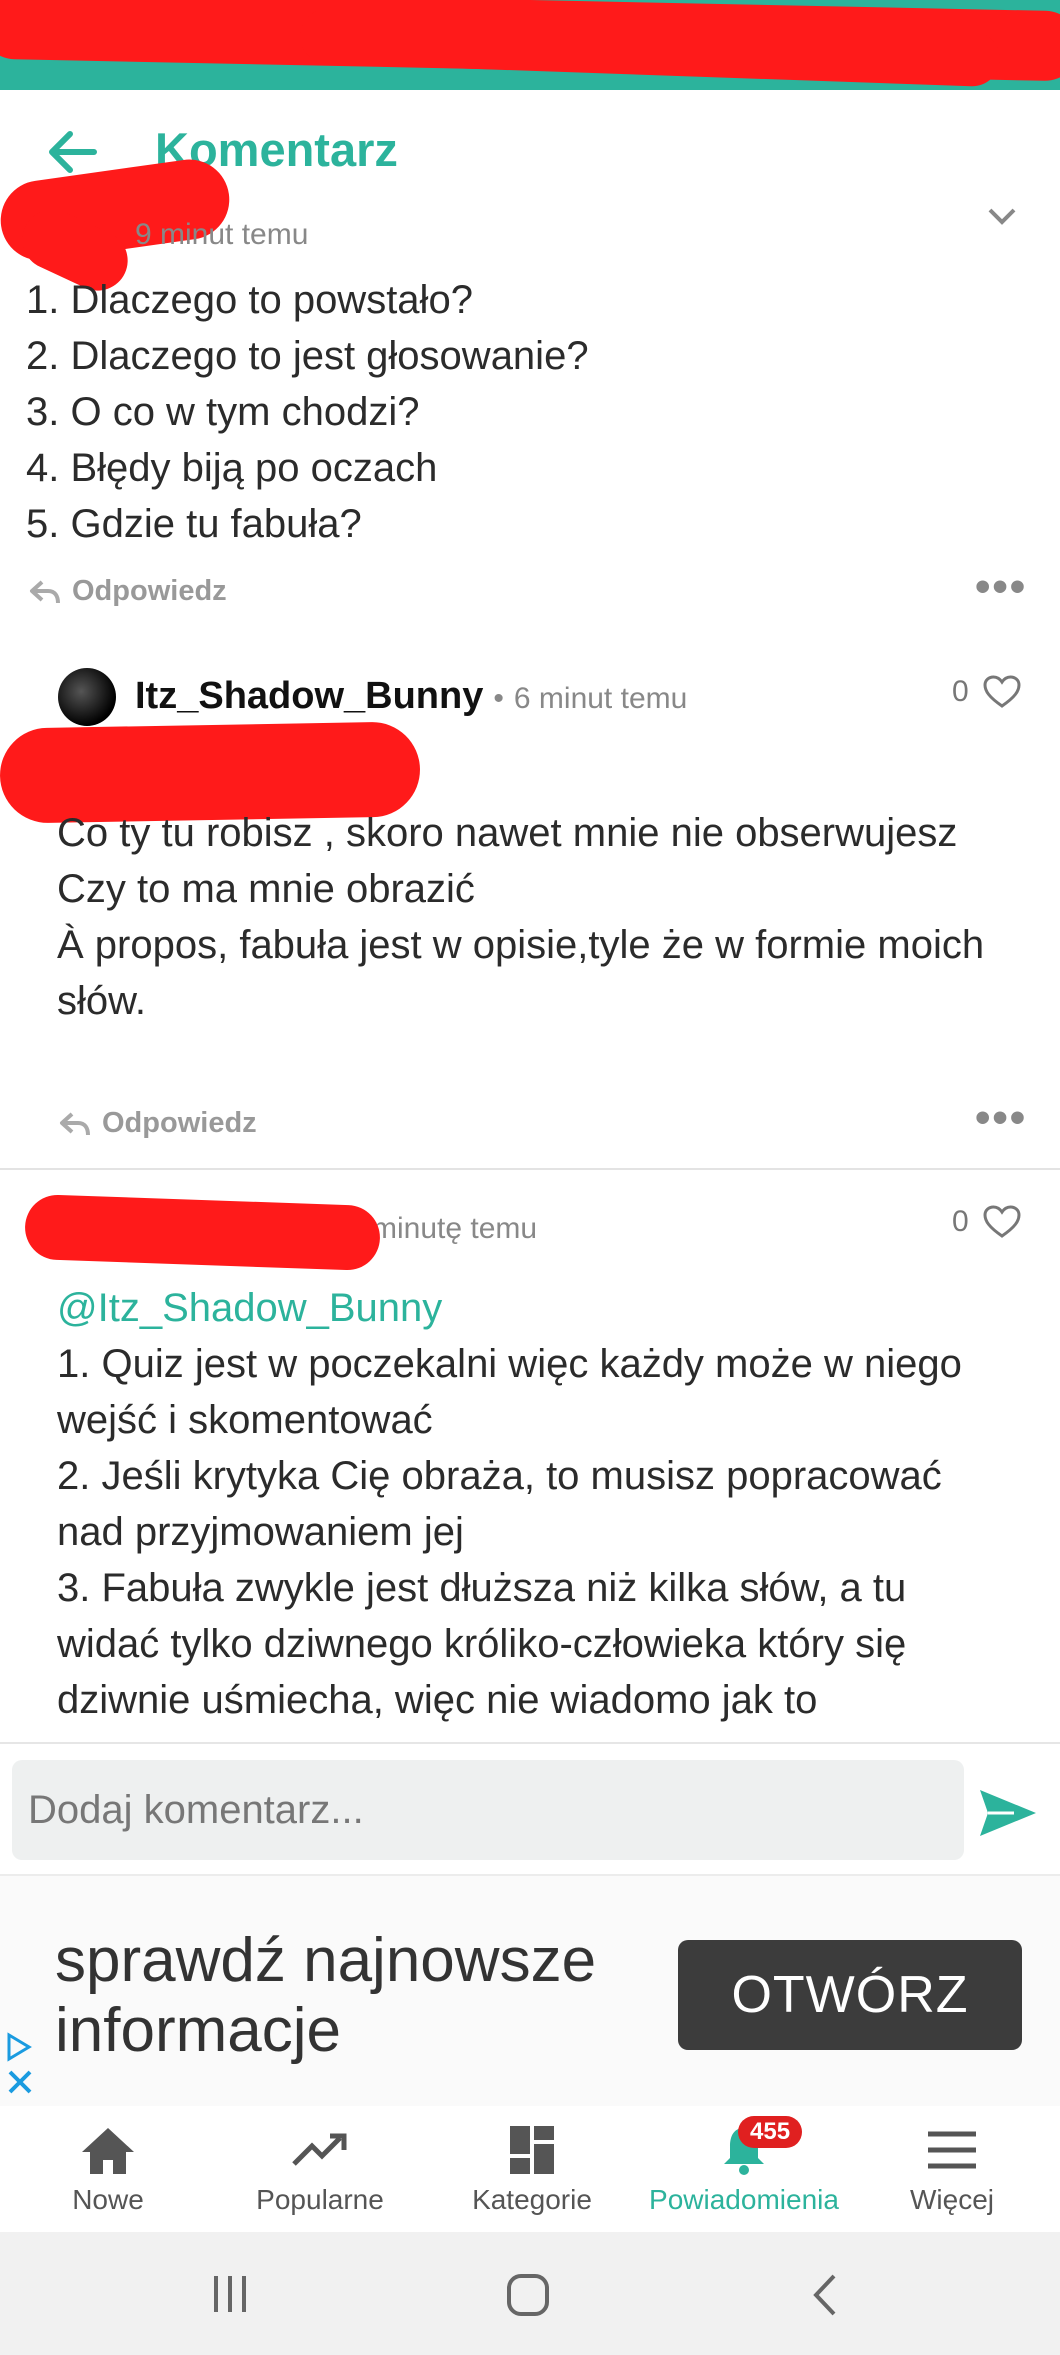  I want to click on home-button-icon, so click(528, 2295).